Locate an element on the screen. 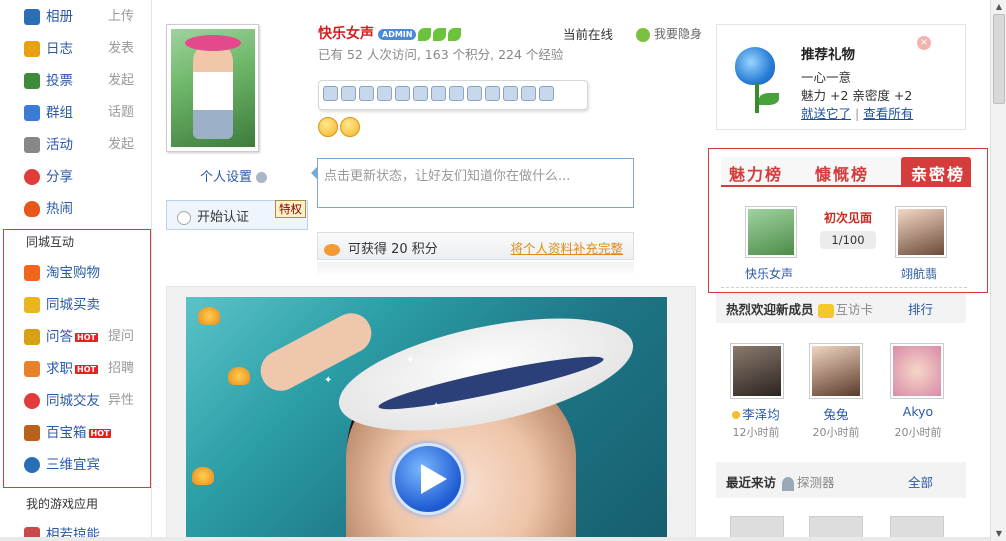 The width and height of the screenshot is (1006, 541). hot-badge: HOT is located at coordinates (86, 369).